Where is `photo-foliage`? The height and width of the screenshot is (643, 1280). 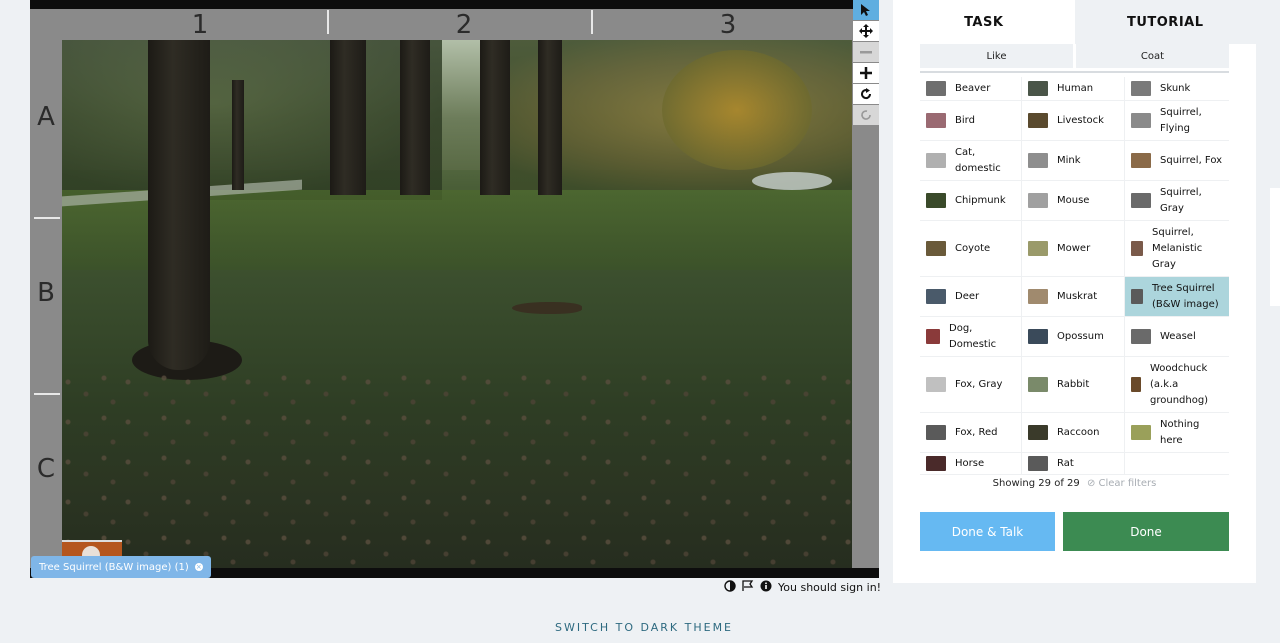
photo-foliage is located at coordinates (252, 120).